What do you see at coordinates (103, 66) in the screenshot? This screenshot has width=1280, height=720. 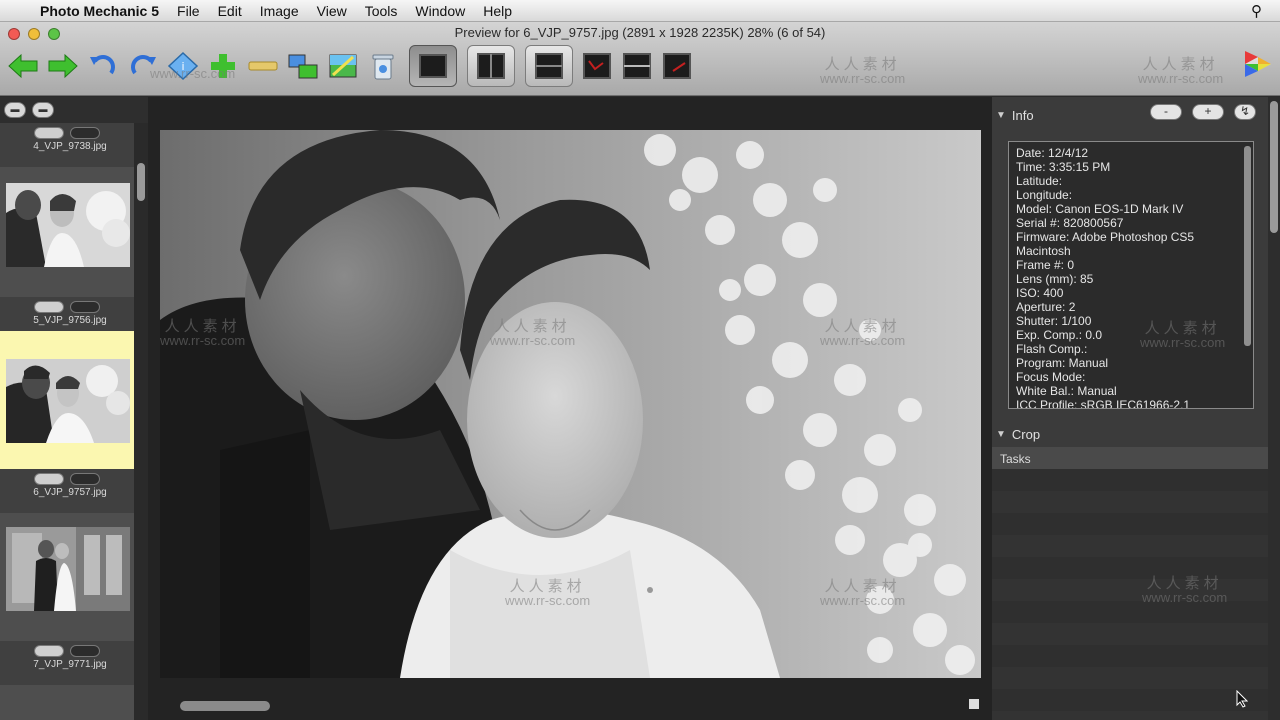 I see `rotate-left-icon` at bounding box center [103, 66].